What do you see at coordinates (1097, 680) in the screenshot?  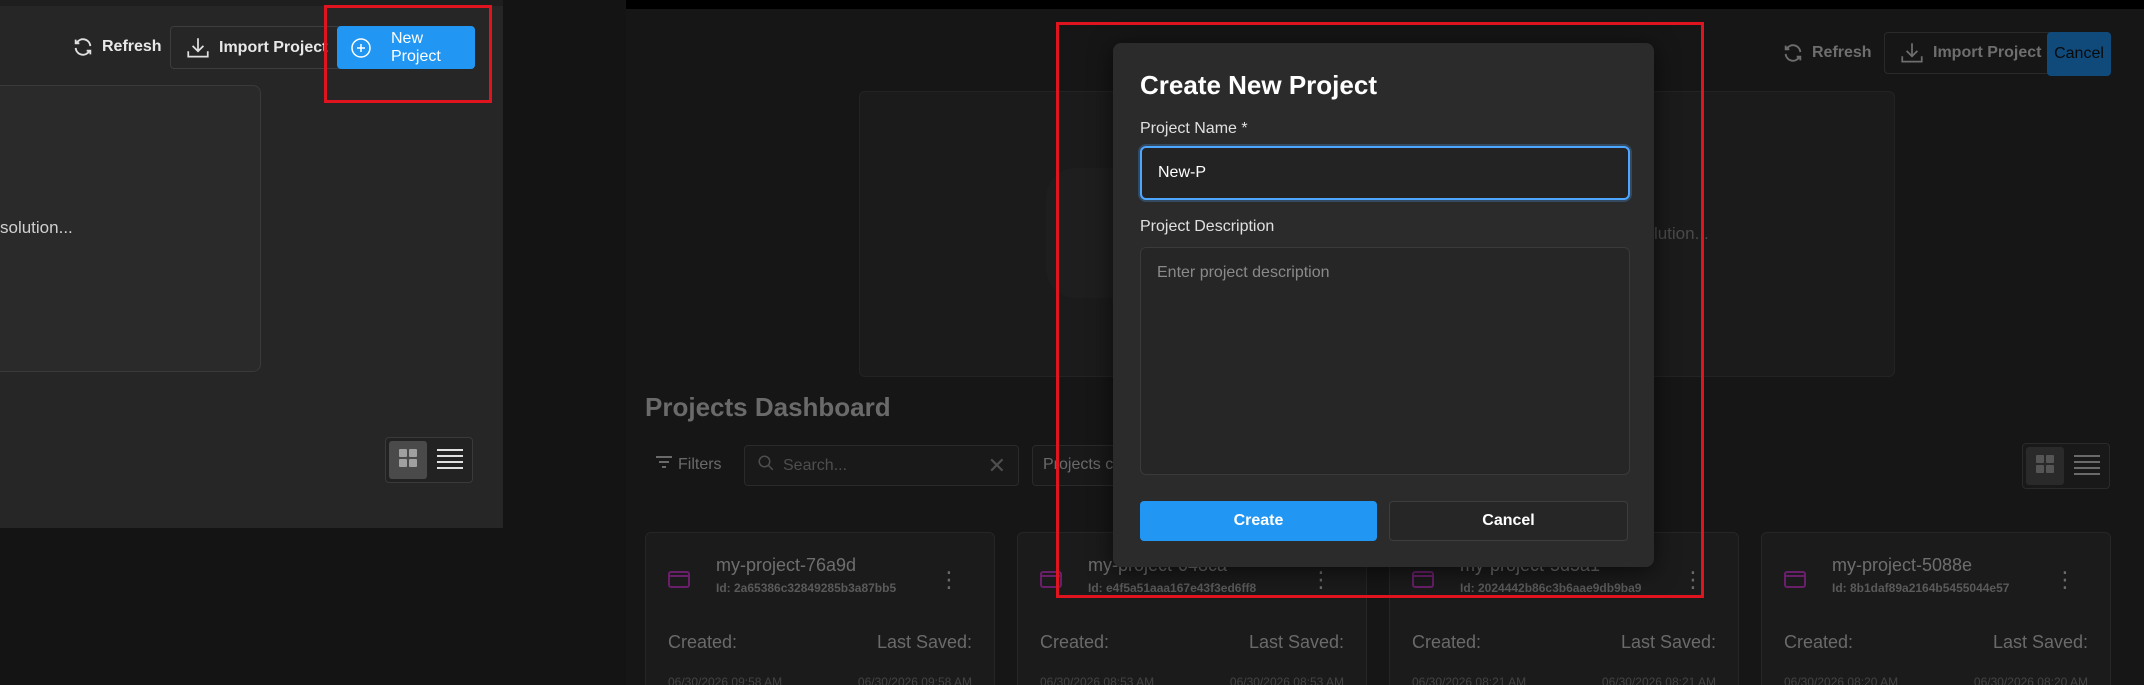 I see `created-date: 06/30/2026 08:53 AM` at bounding box center [1097, 680].